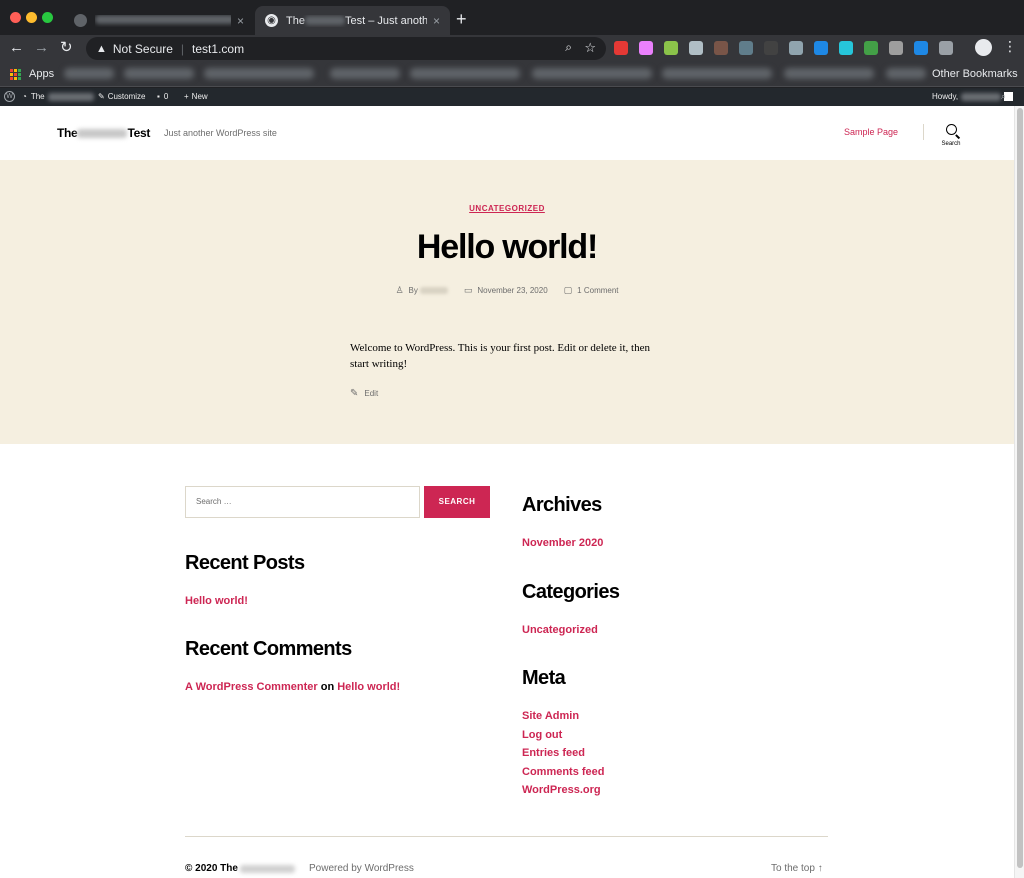 The width and height of the screenshot is (1024, 878). Describe the element at coordinates (1020, 488) in the screenshot. I see `scrollbar-thumb` at that location.